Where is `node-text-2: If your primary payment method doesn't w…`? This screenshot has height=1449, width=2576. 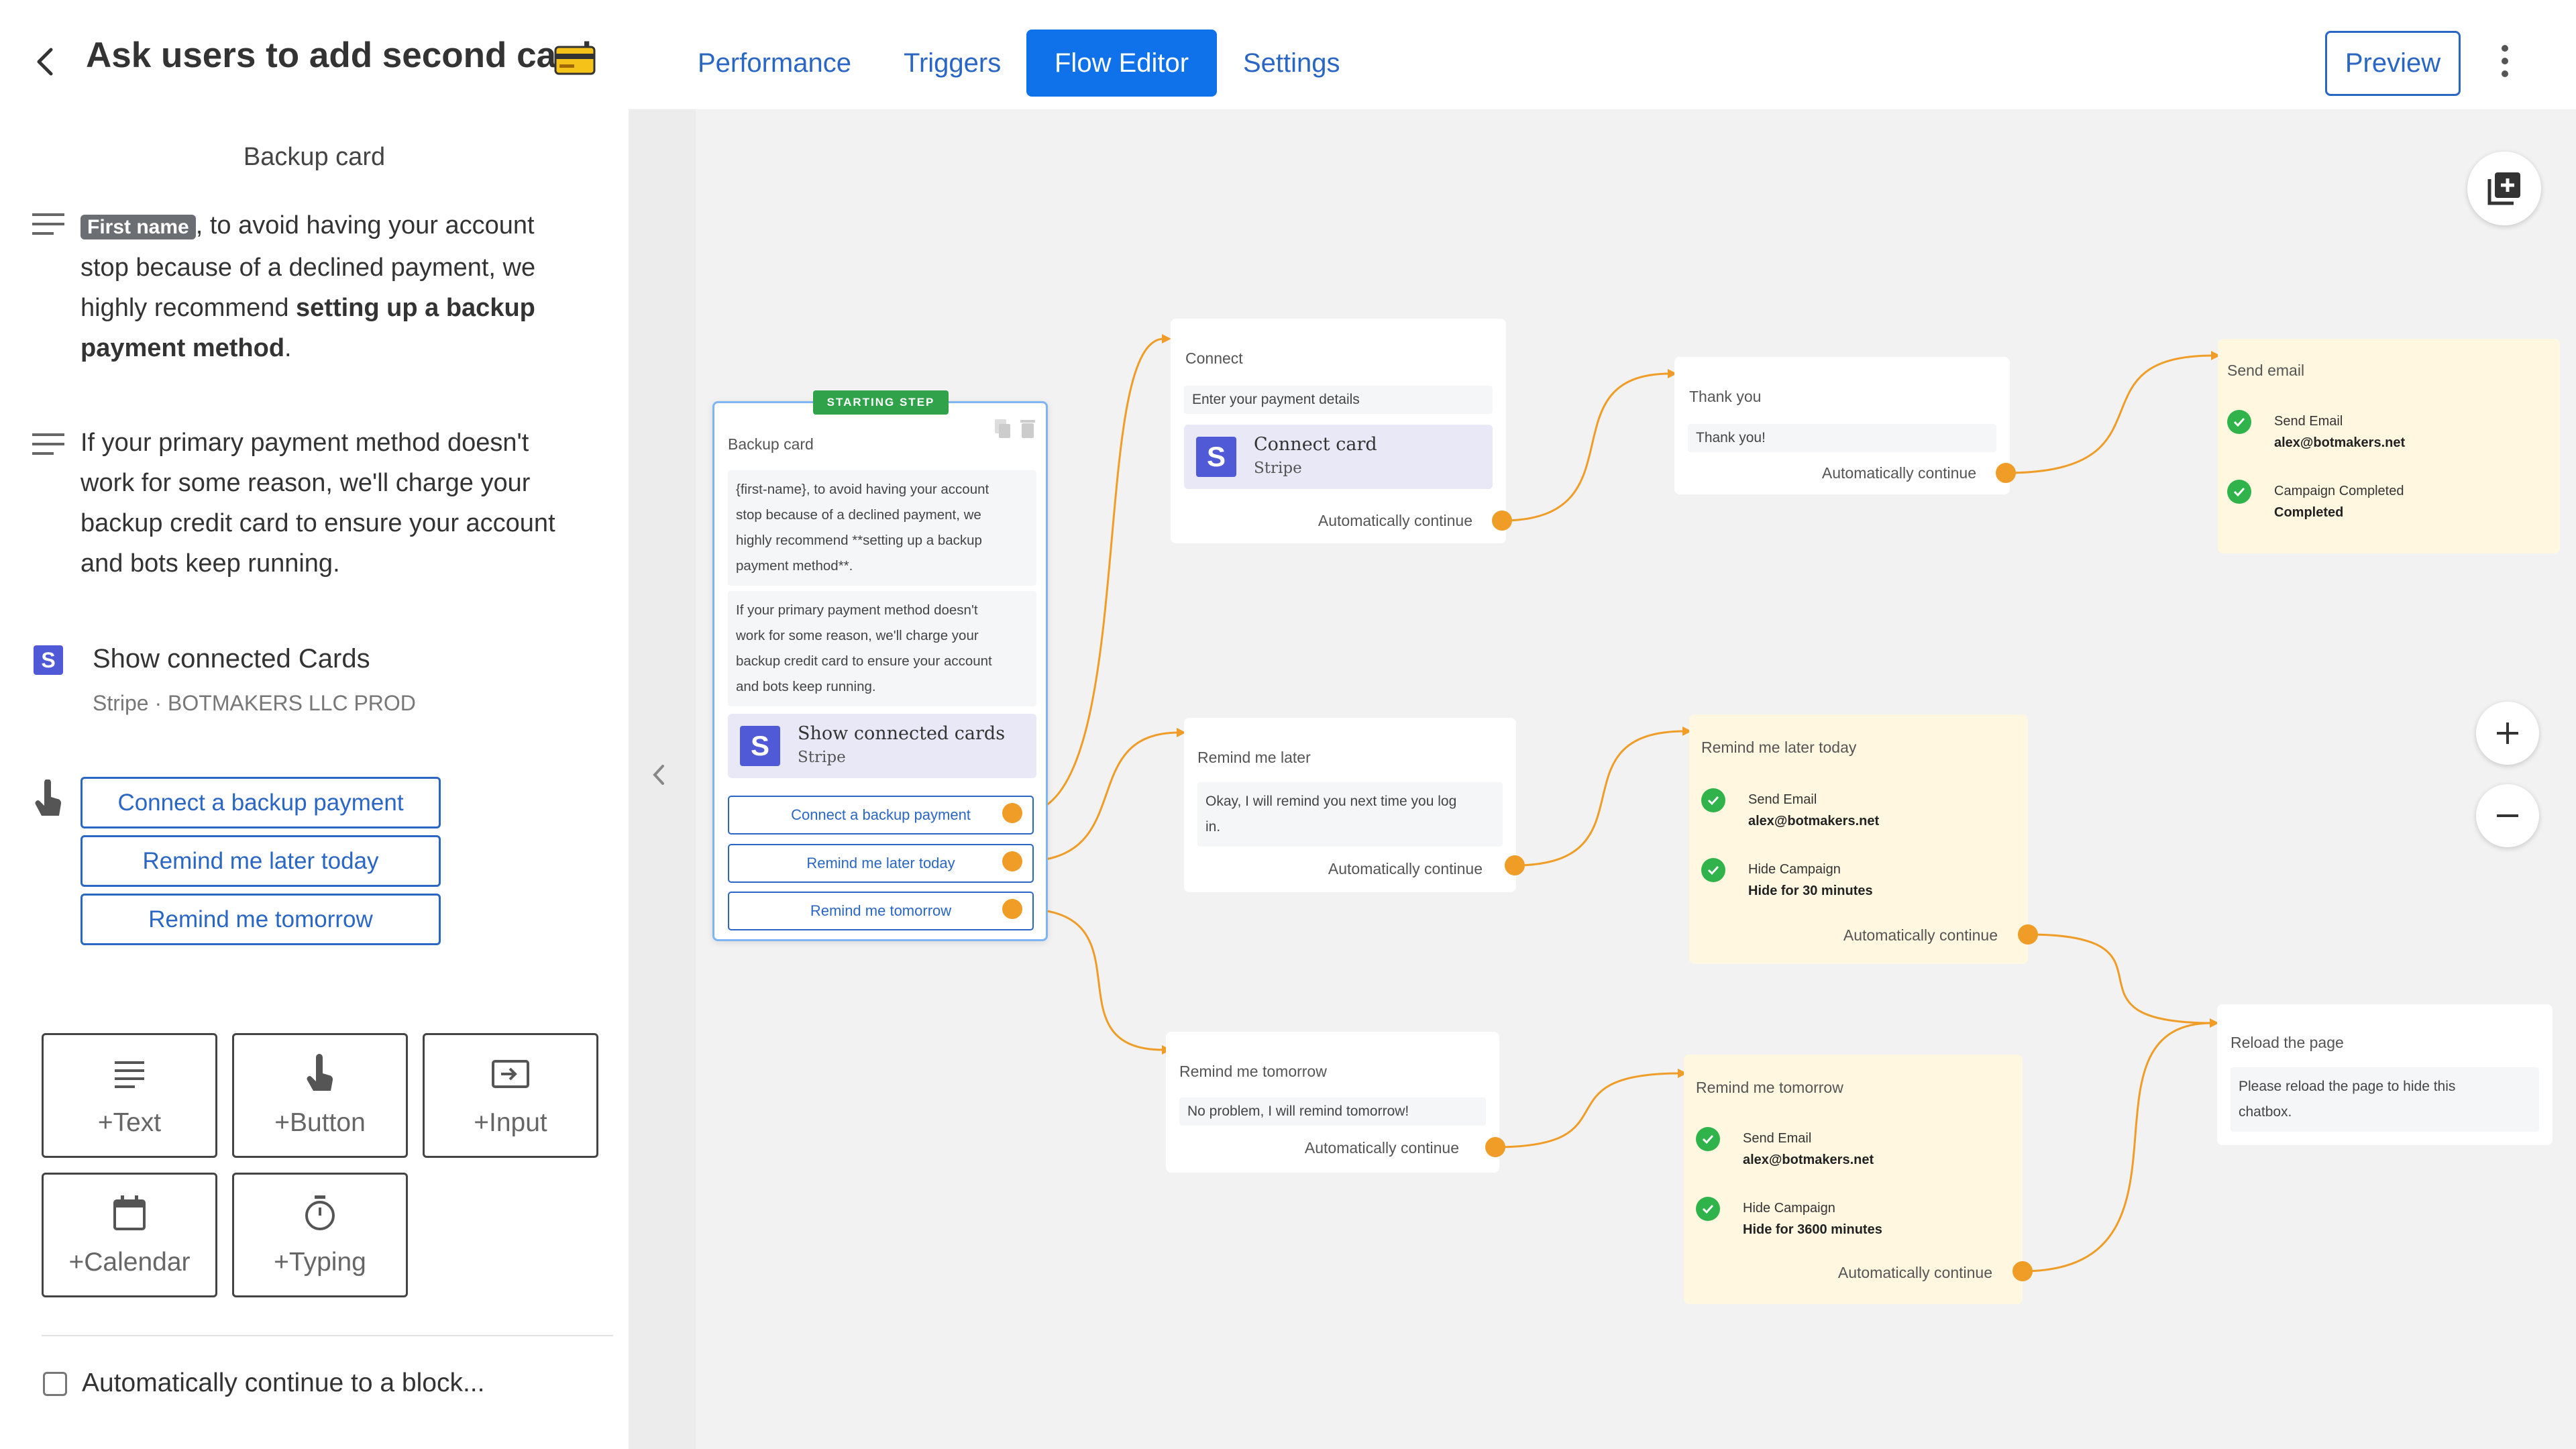
node-text-2: If your primary payment method doesn't w… is located at coordinates (882, 648).